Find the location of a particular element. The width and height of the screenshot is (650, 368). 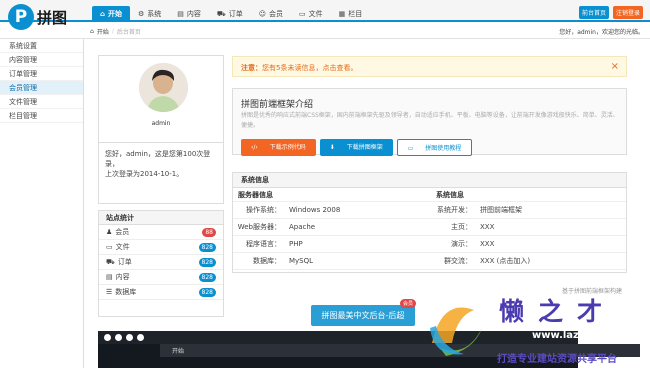

preview-dots is located at coordinates (124, 337).